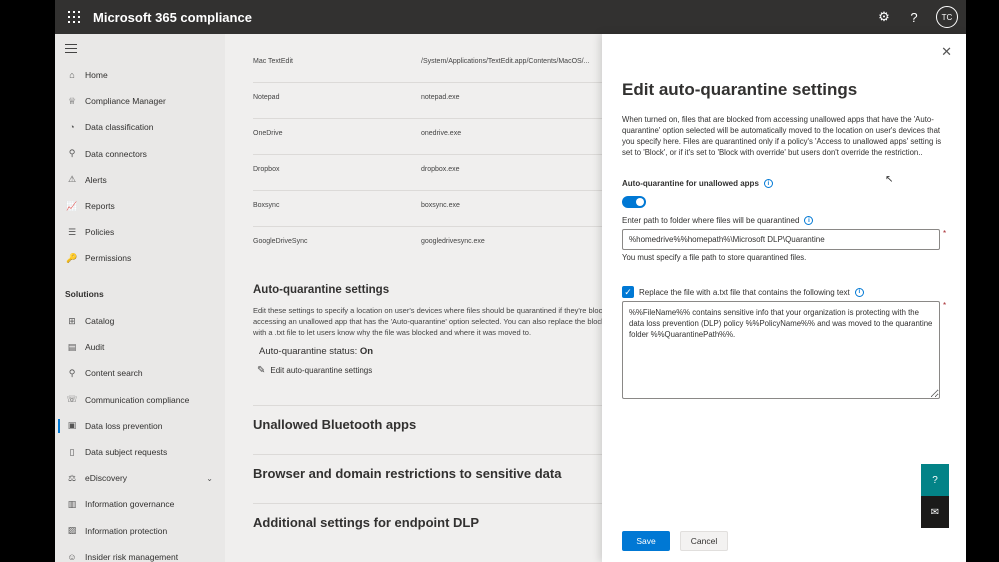 Image resolution: width=999 pixels, height=562 pixels. What do you see at coordinates (209, 478) in the screenshot?
I see `chevron-down-icon: ⌄` at bounding box center [209, 478].